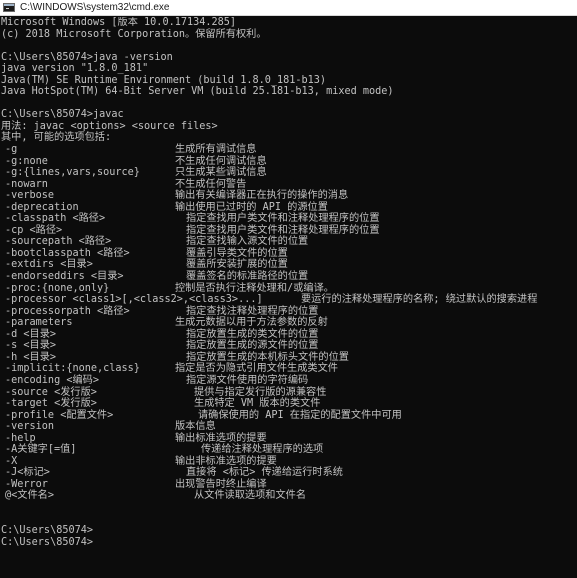 This screenshot has height=578, width=577. What do you see at coordinates (289, 150) in the screenshot?
I see `option-row: -g 生成所有调试信息` at bounding box center [289, 150].